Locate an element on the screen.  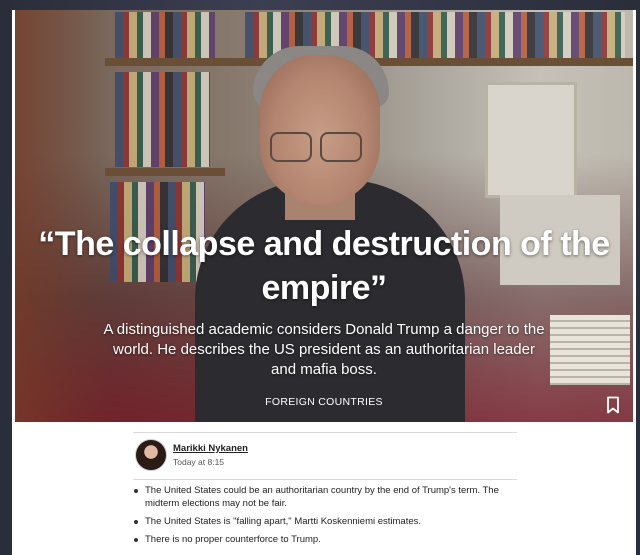
foreground-blur is located at coordinates (62, 216).